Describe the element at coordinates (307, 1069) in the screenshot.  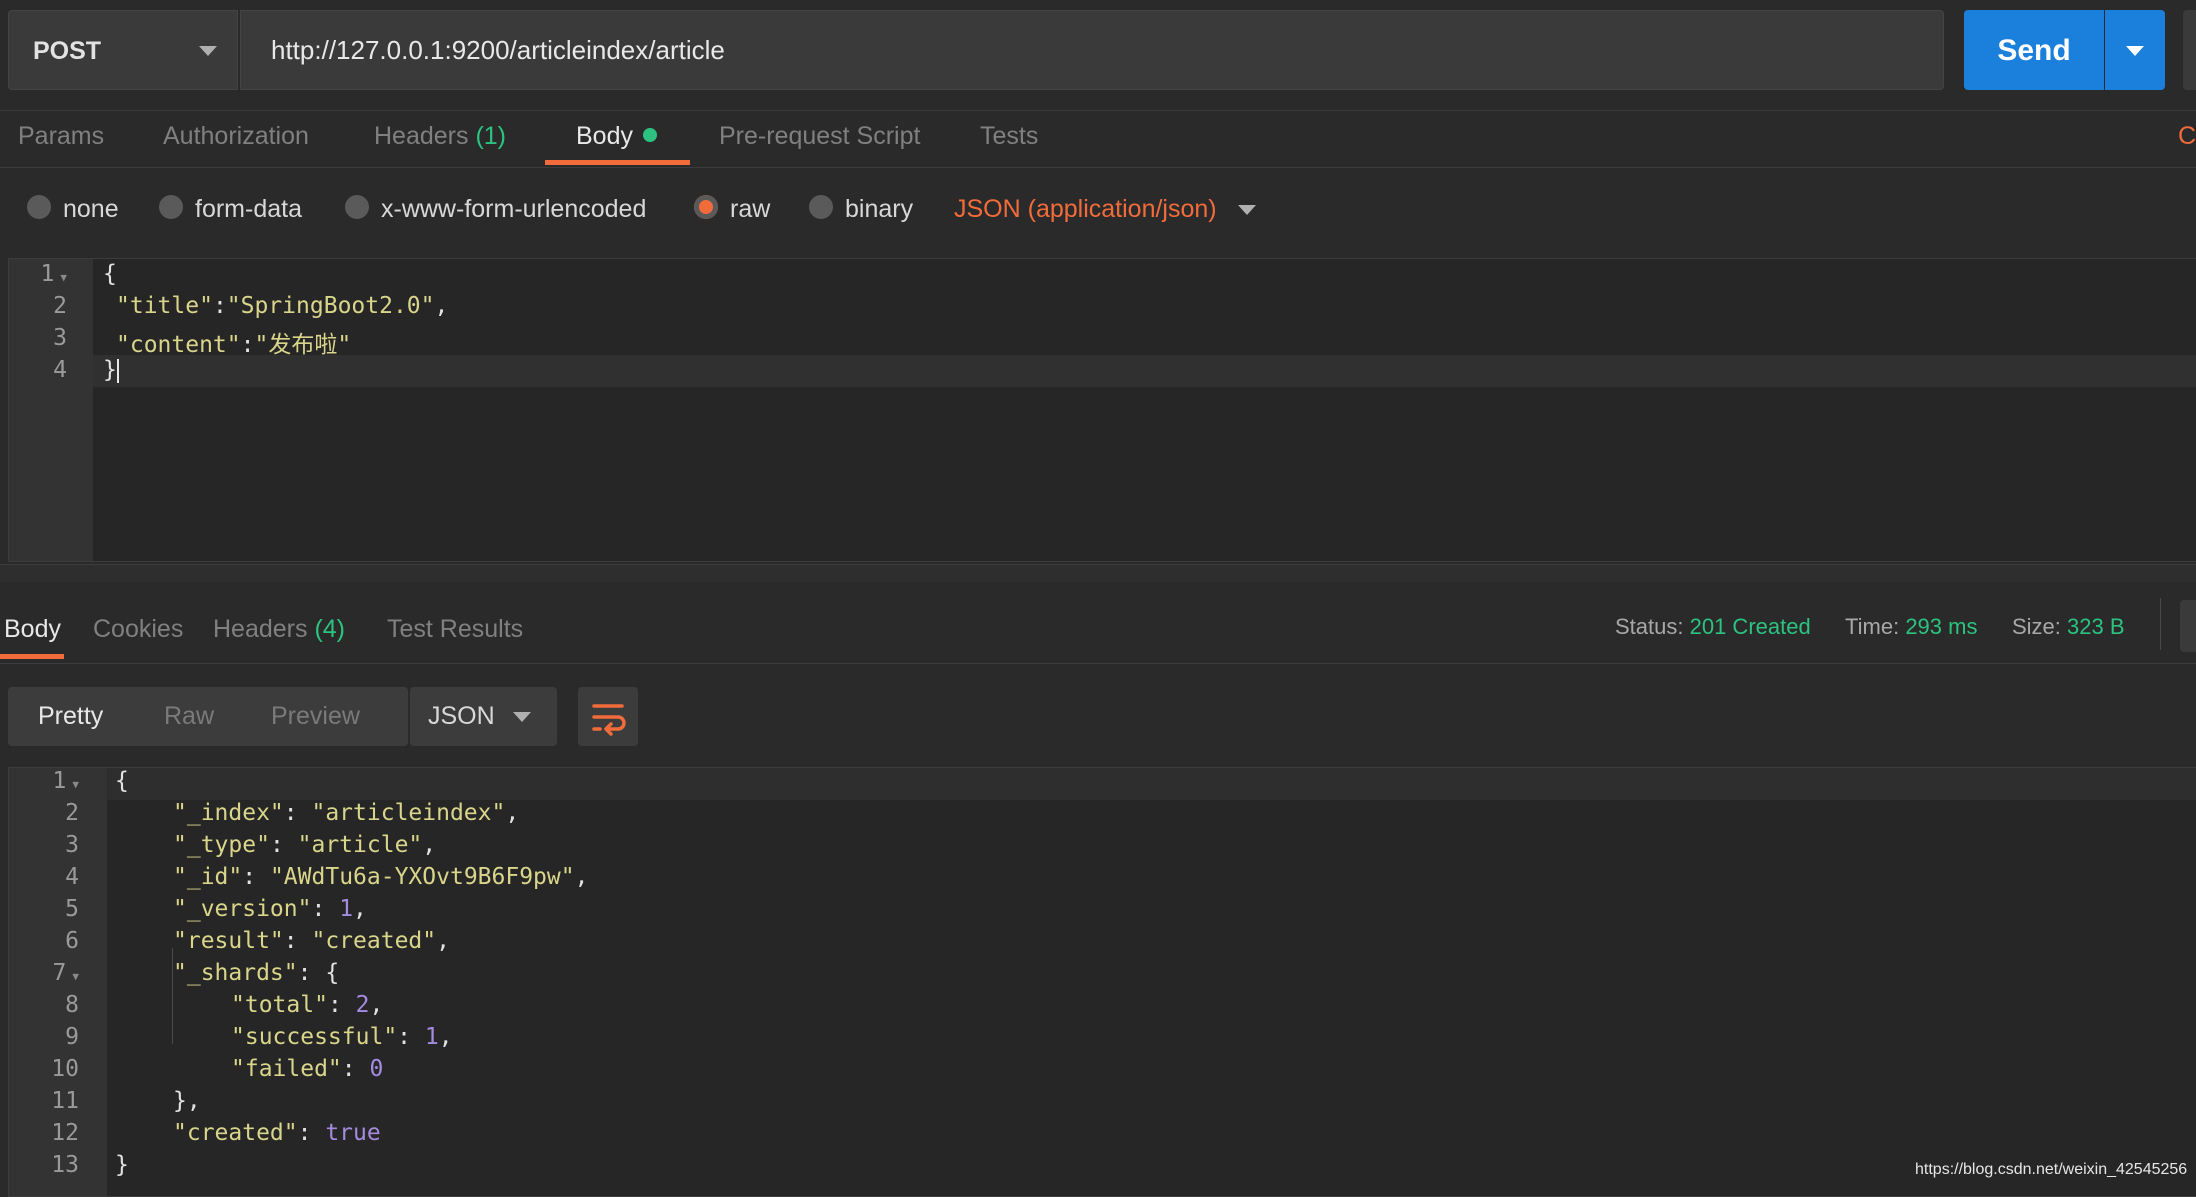
I see `code-line: "failed": 0` at that location.